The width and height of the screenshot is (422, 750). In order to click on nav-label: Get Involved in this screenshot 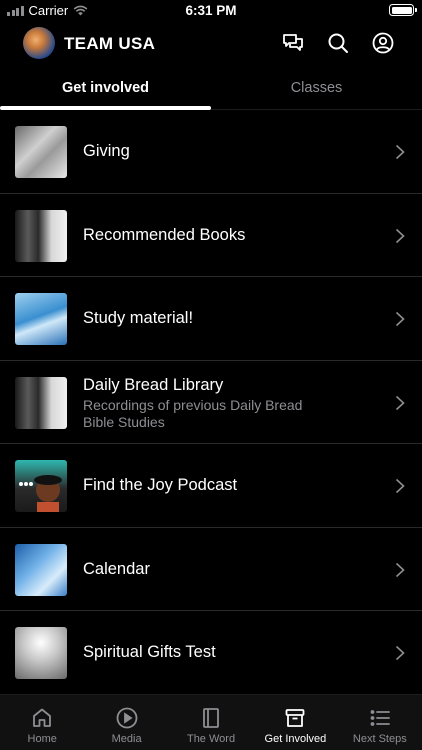, I will do `click(295, 739)`.